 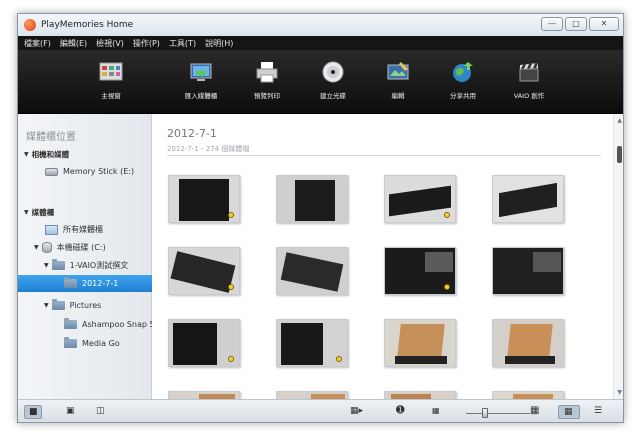 I want to click on sidebar-item-pictures: ▼ Pictures, so click(x=73, y=304).